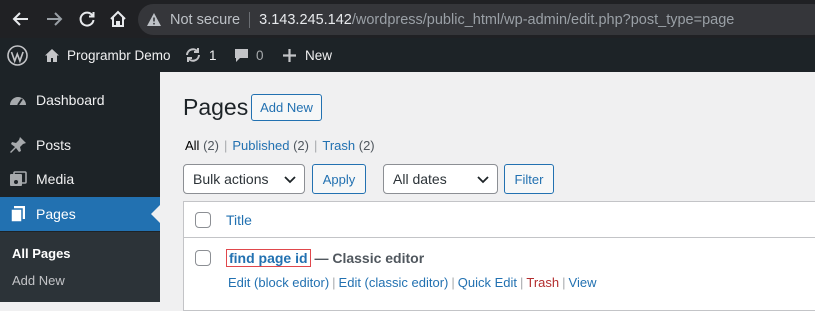 This screenshot has height=311, width=815. What do you see at coordinates (41, 253) in the screenshot?
I see `submenu-all-pages: All Pages` at bounding box center [41, 253].